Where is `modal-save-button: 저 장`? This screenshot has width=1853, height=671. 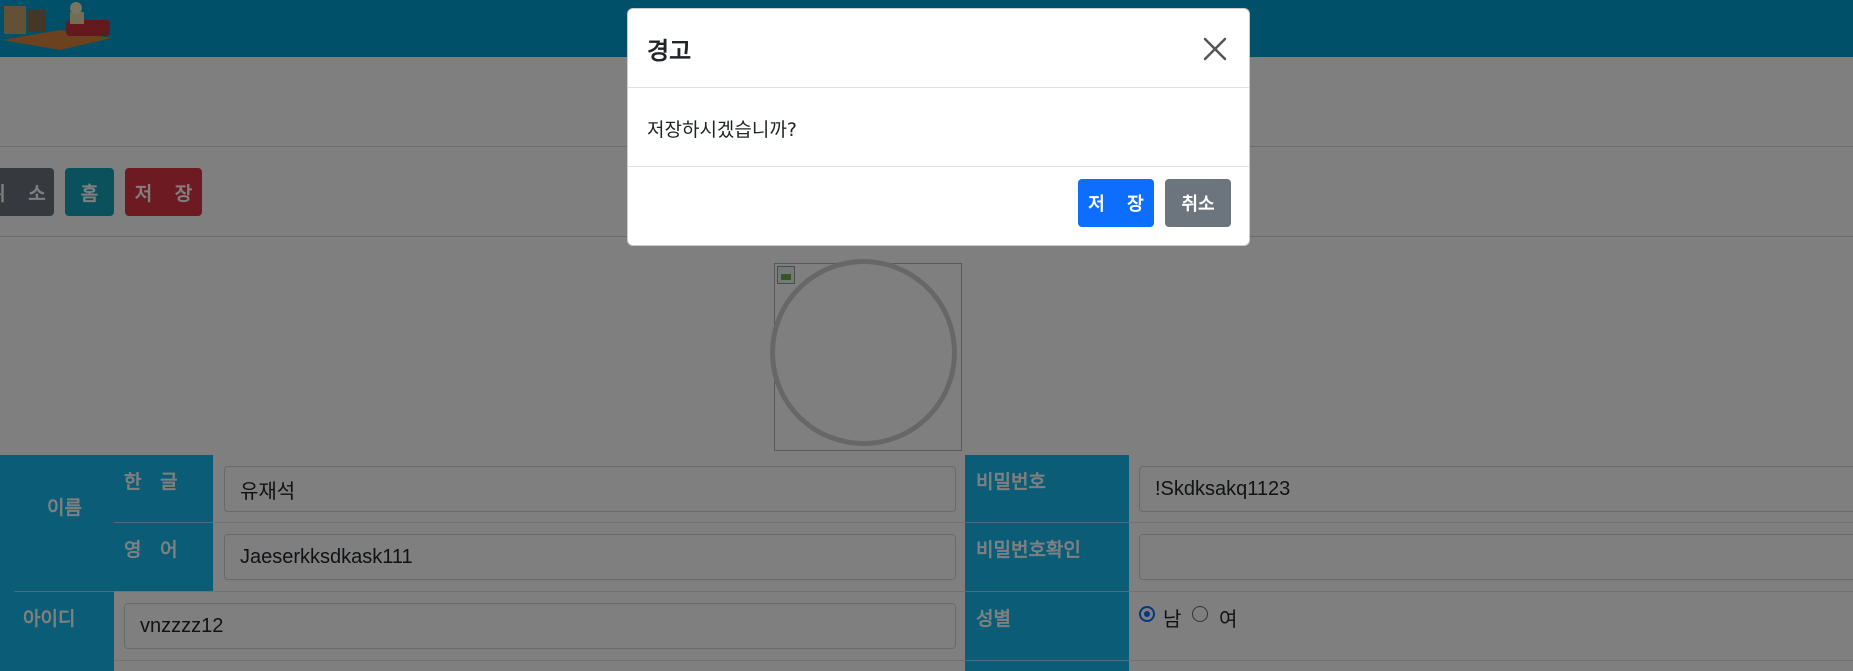
modal-save-button: 저 장 is located at coordinates (1116, 203).